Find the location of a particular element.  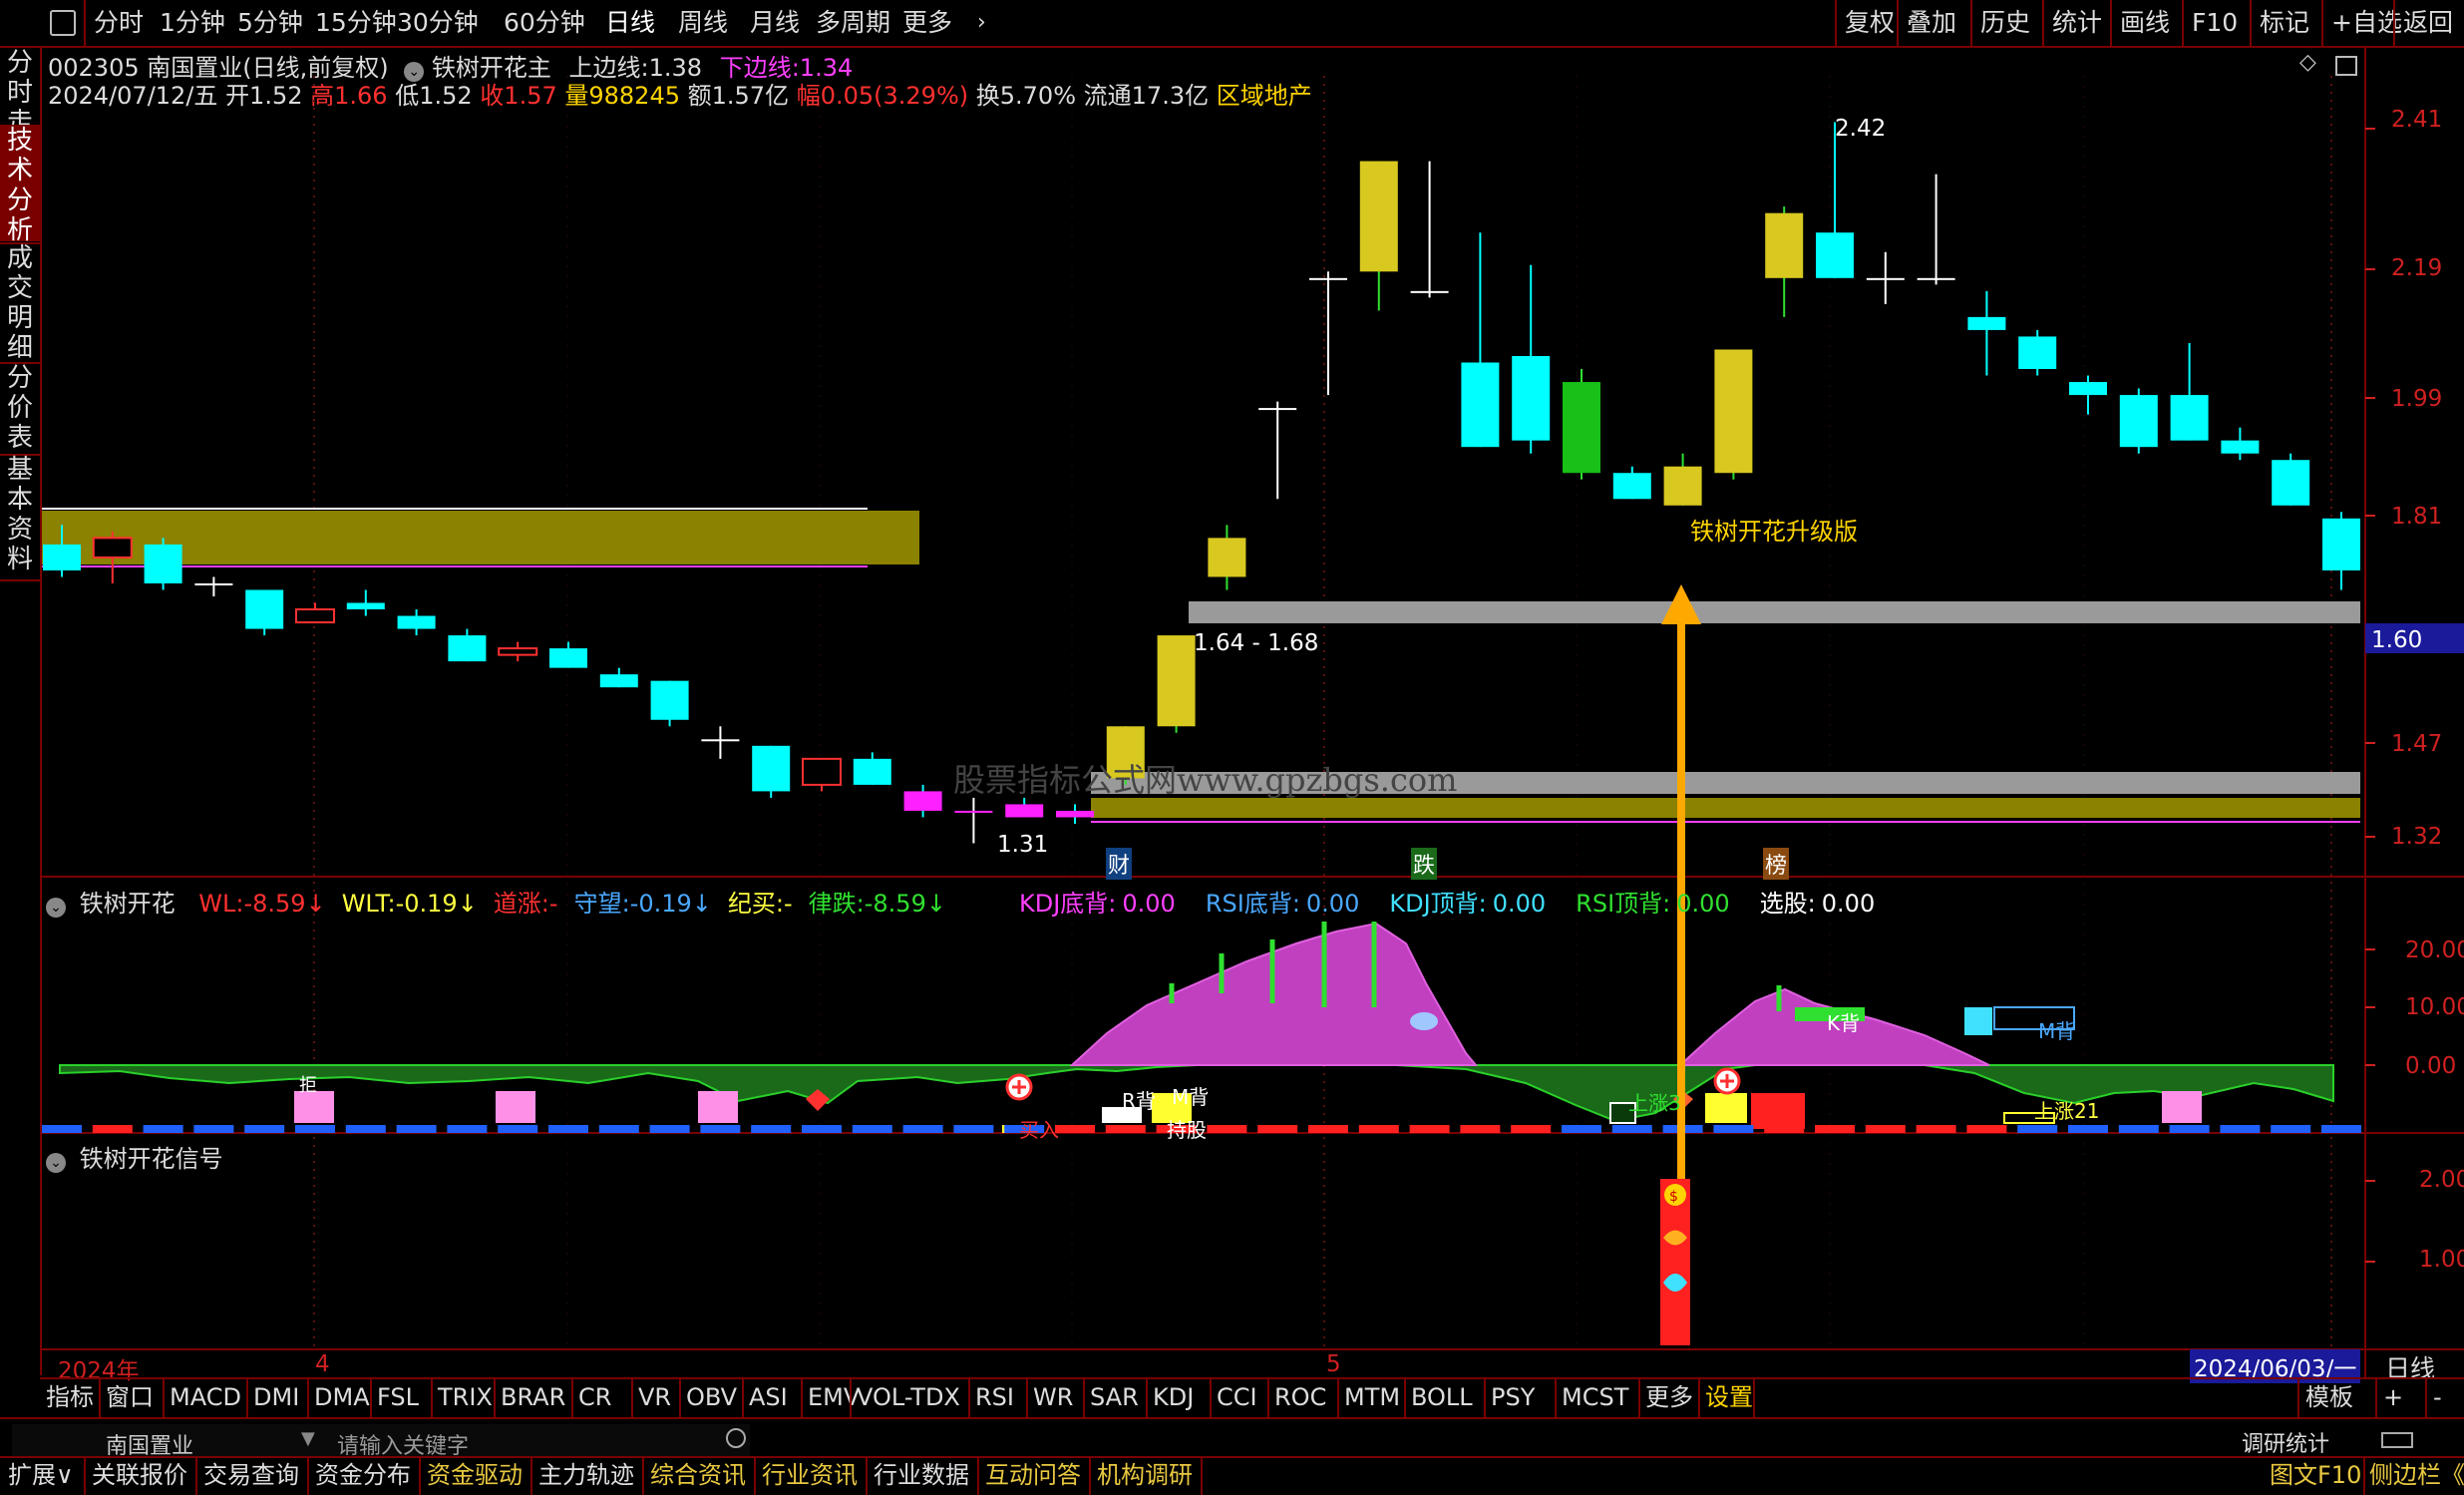

indicator-tab-2: MACD is located at coordinates (205, 1397).